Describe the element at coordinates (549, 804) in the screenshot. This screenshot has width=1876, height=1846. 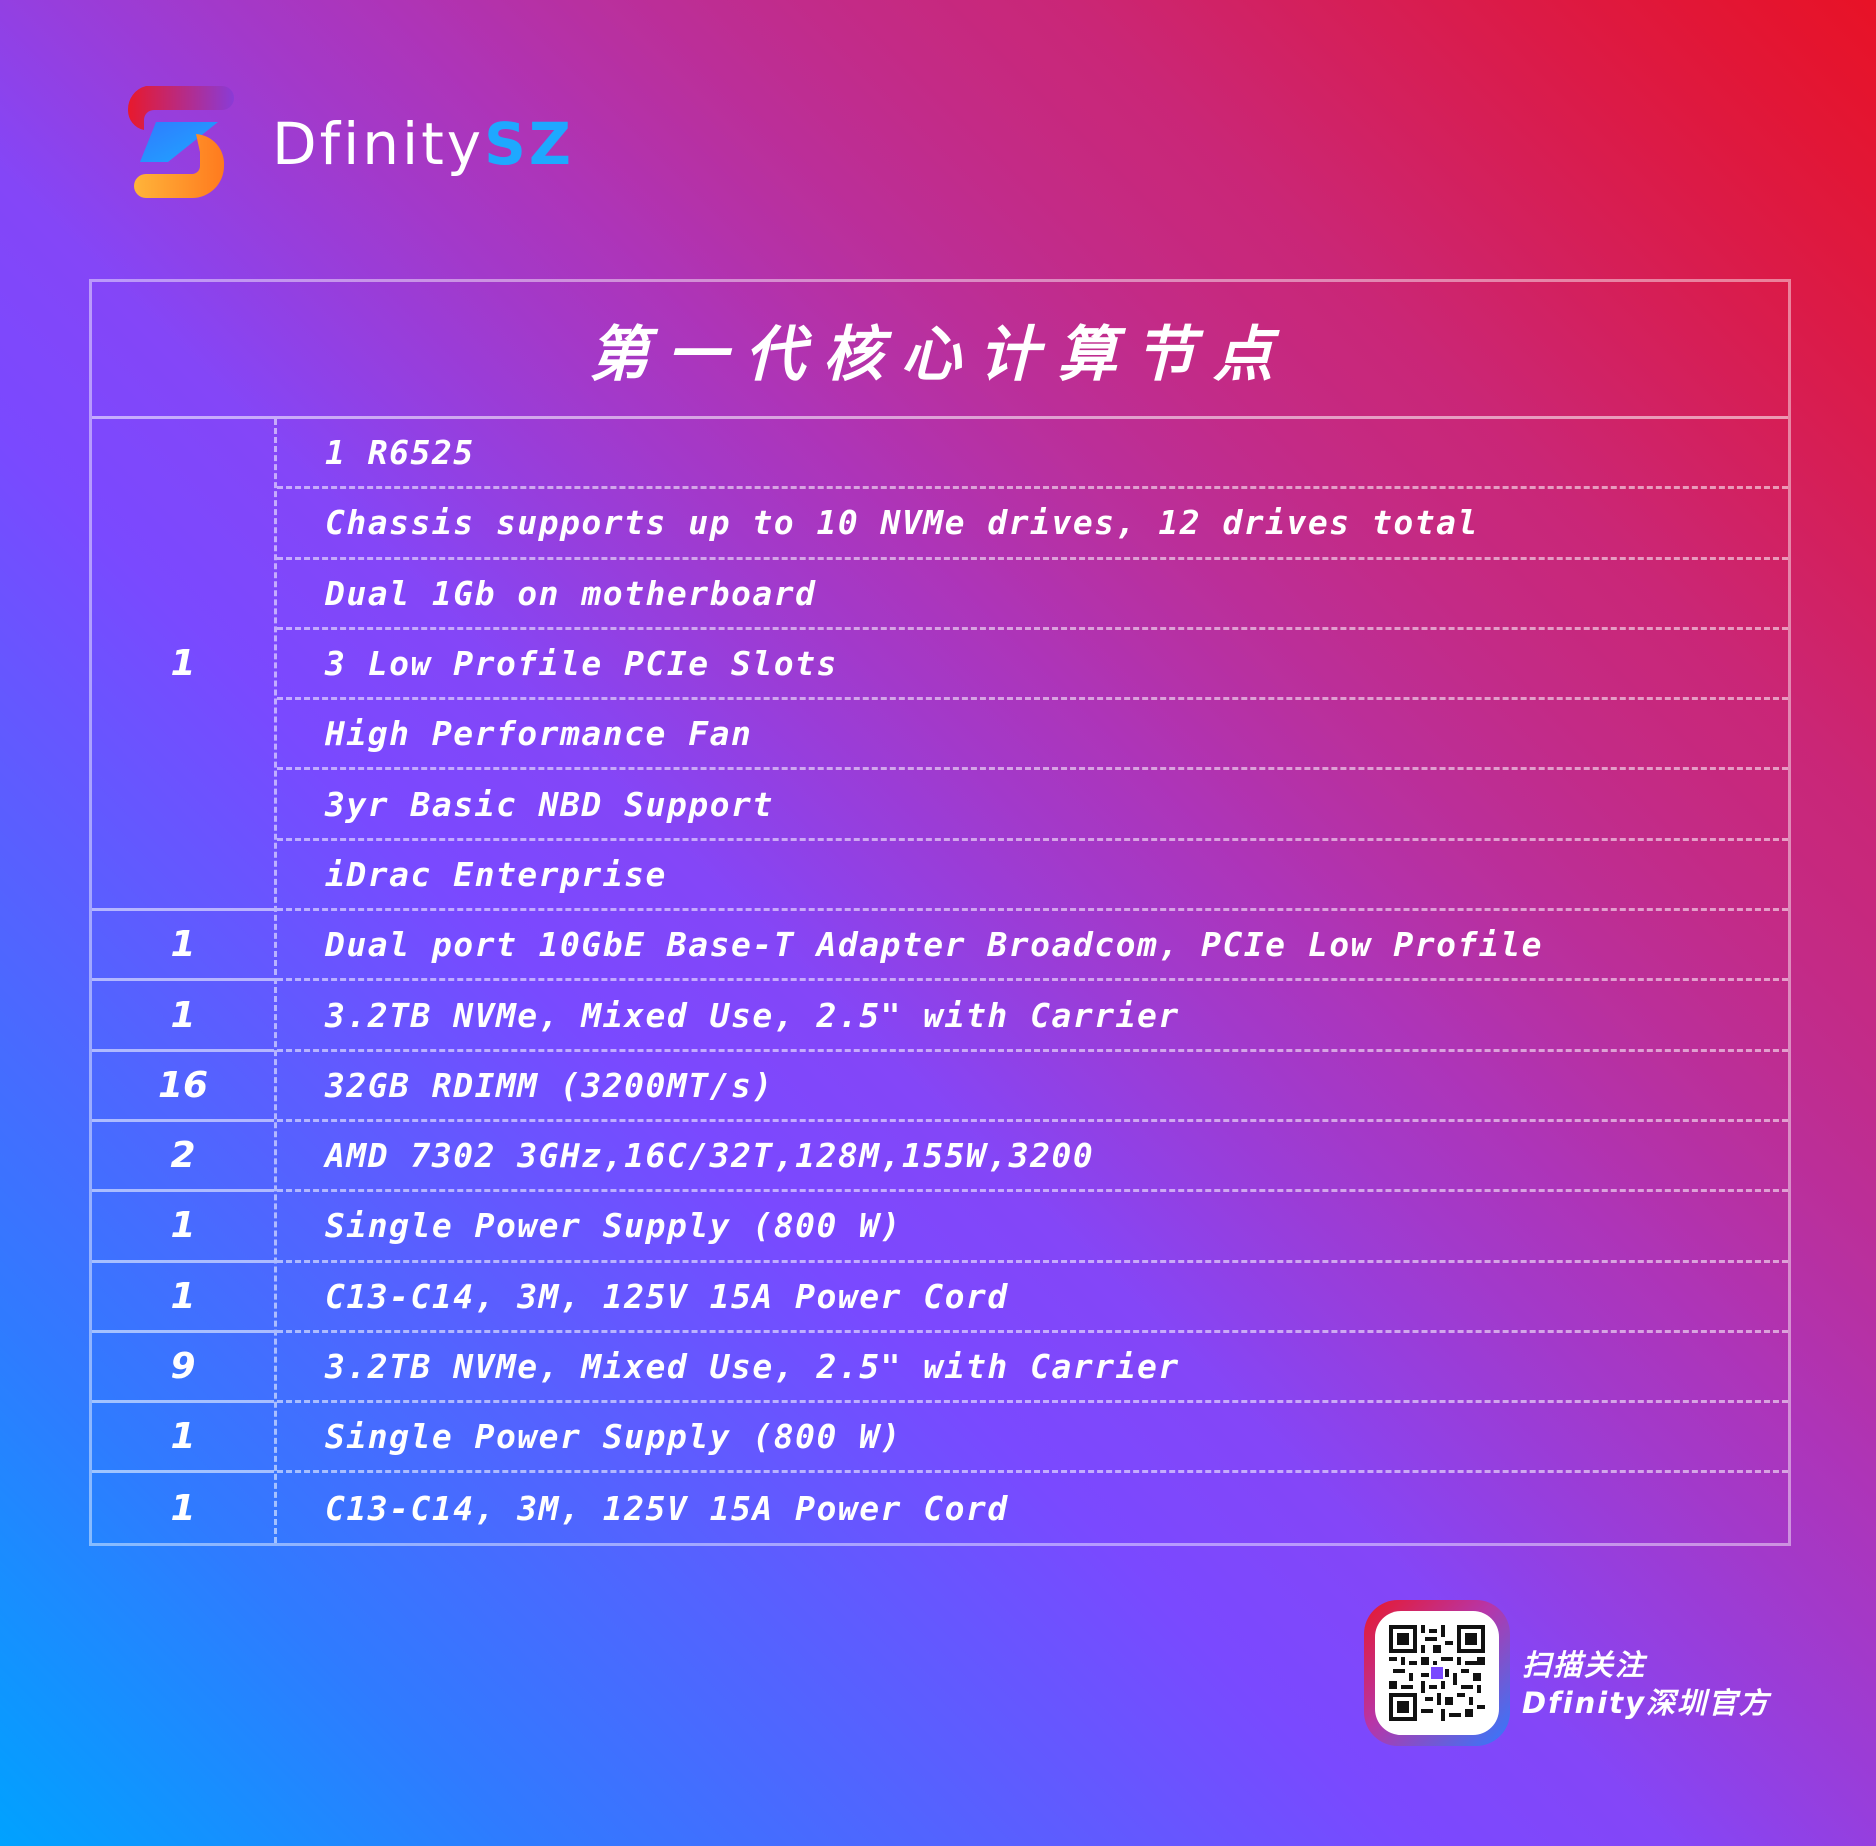
I see `item-description: 3yr Basic NBD Support` at that location.